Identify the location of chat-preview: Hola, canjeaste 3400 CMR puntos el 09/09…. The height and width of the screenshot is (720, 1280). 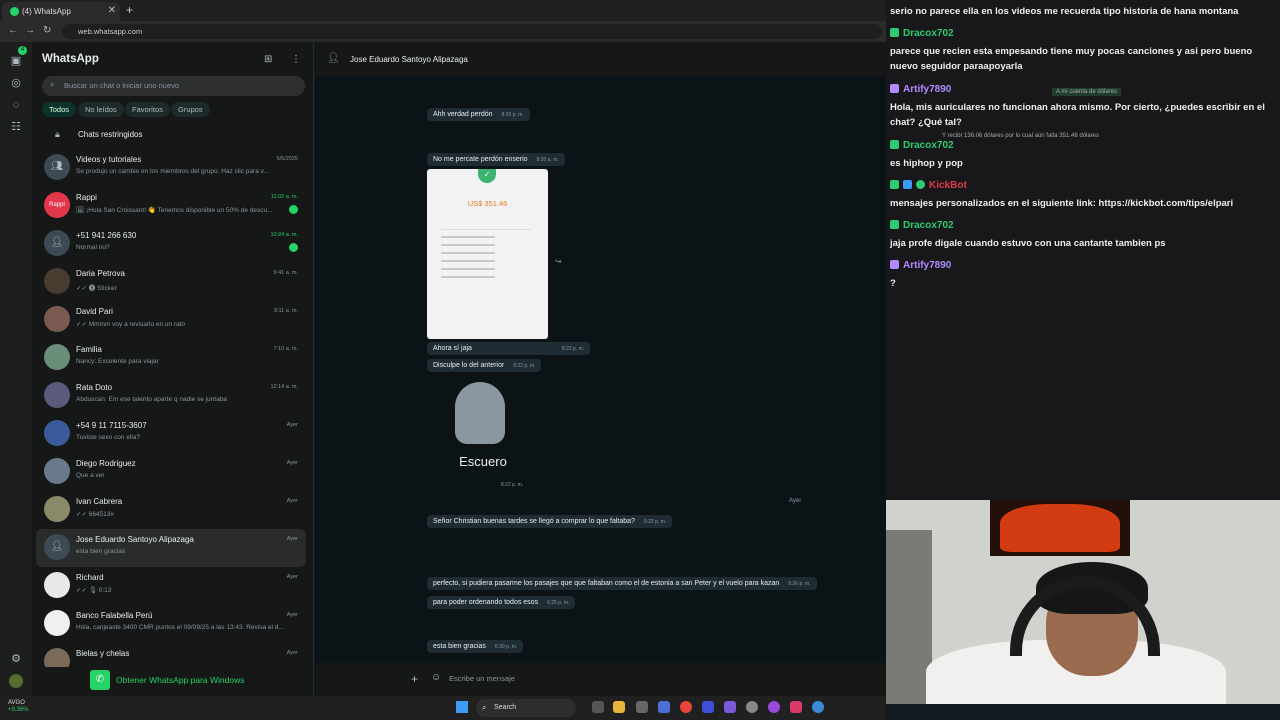
(180, 627).